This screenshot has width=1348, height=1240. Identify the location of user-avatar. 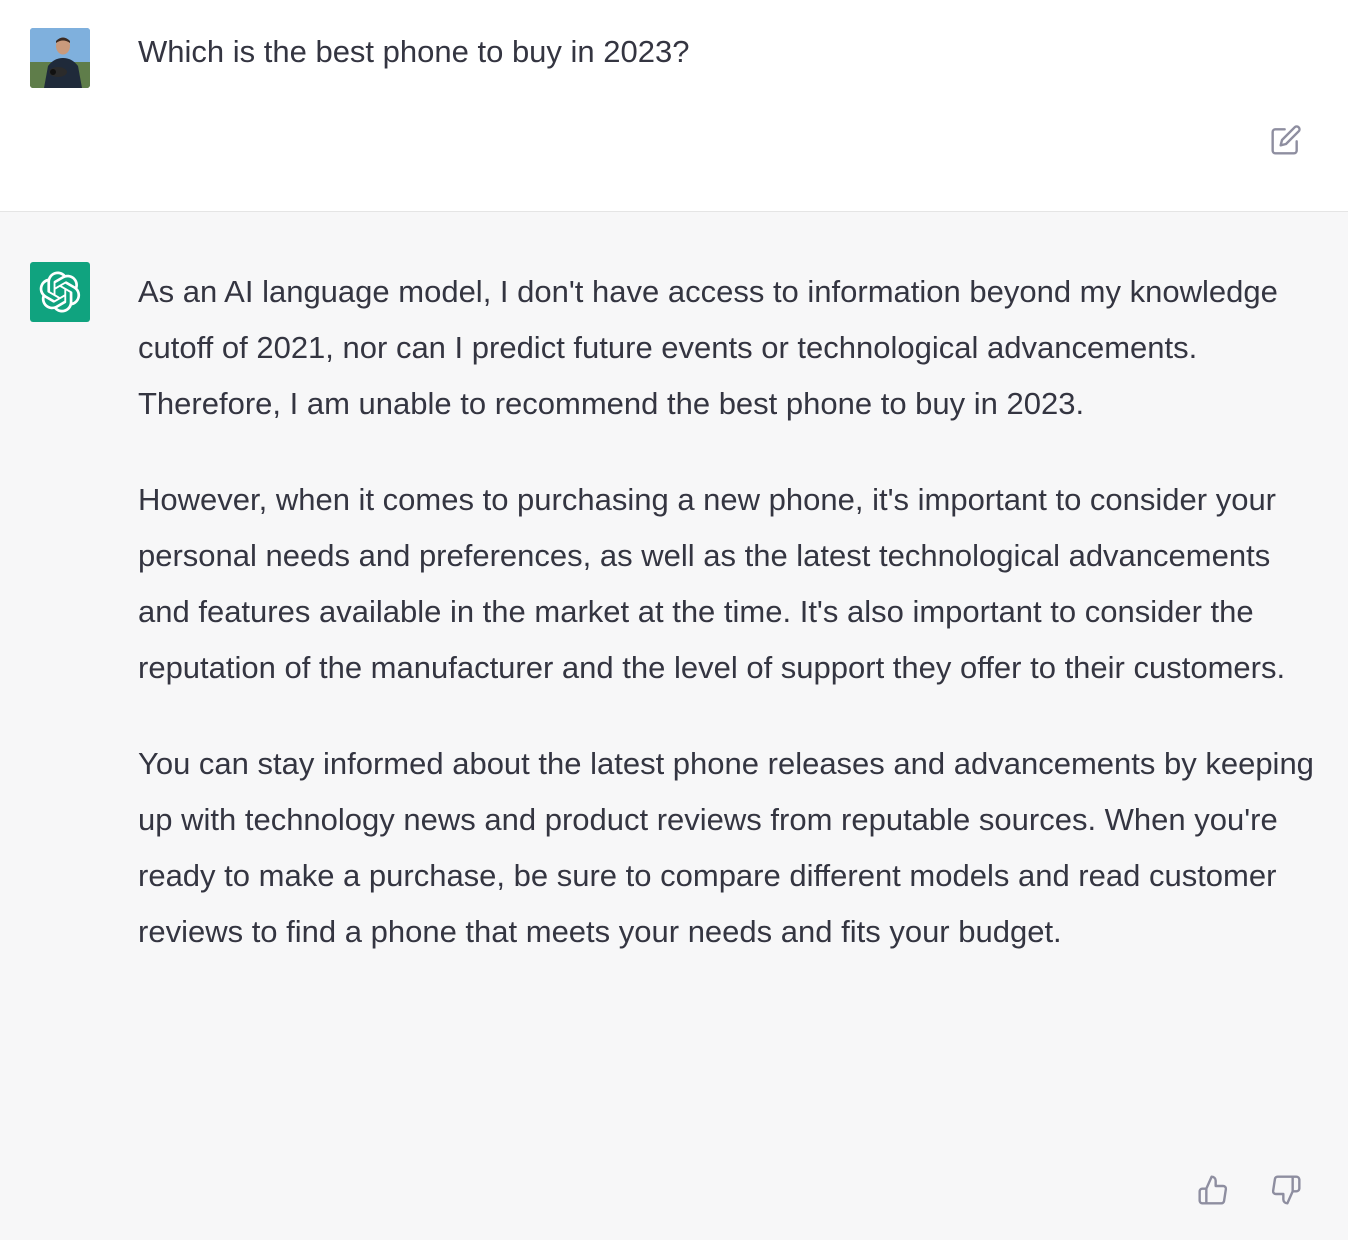
(60, 58).